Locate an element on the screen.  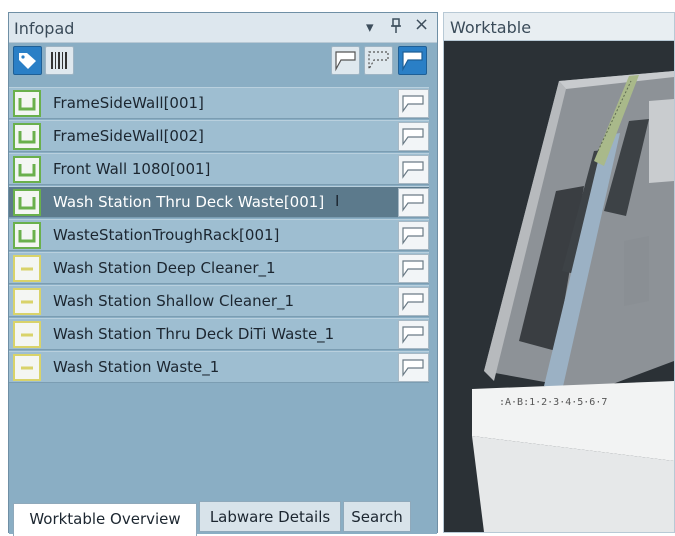
barcode-filter-button is located at coordinates (59, 60).